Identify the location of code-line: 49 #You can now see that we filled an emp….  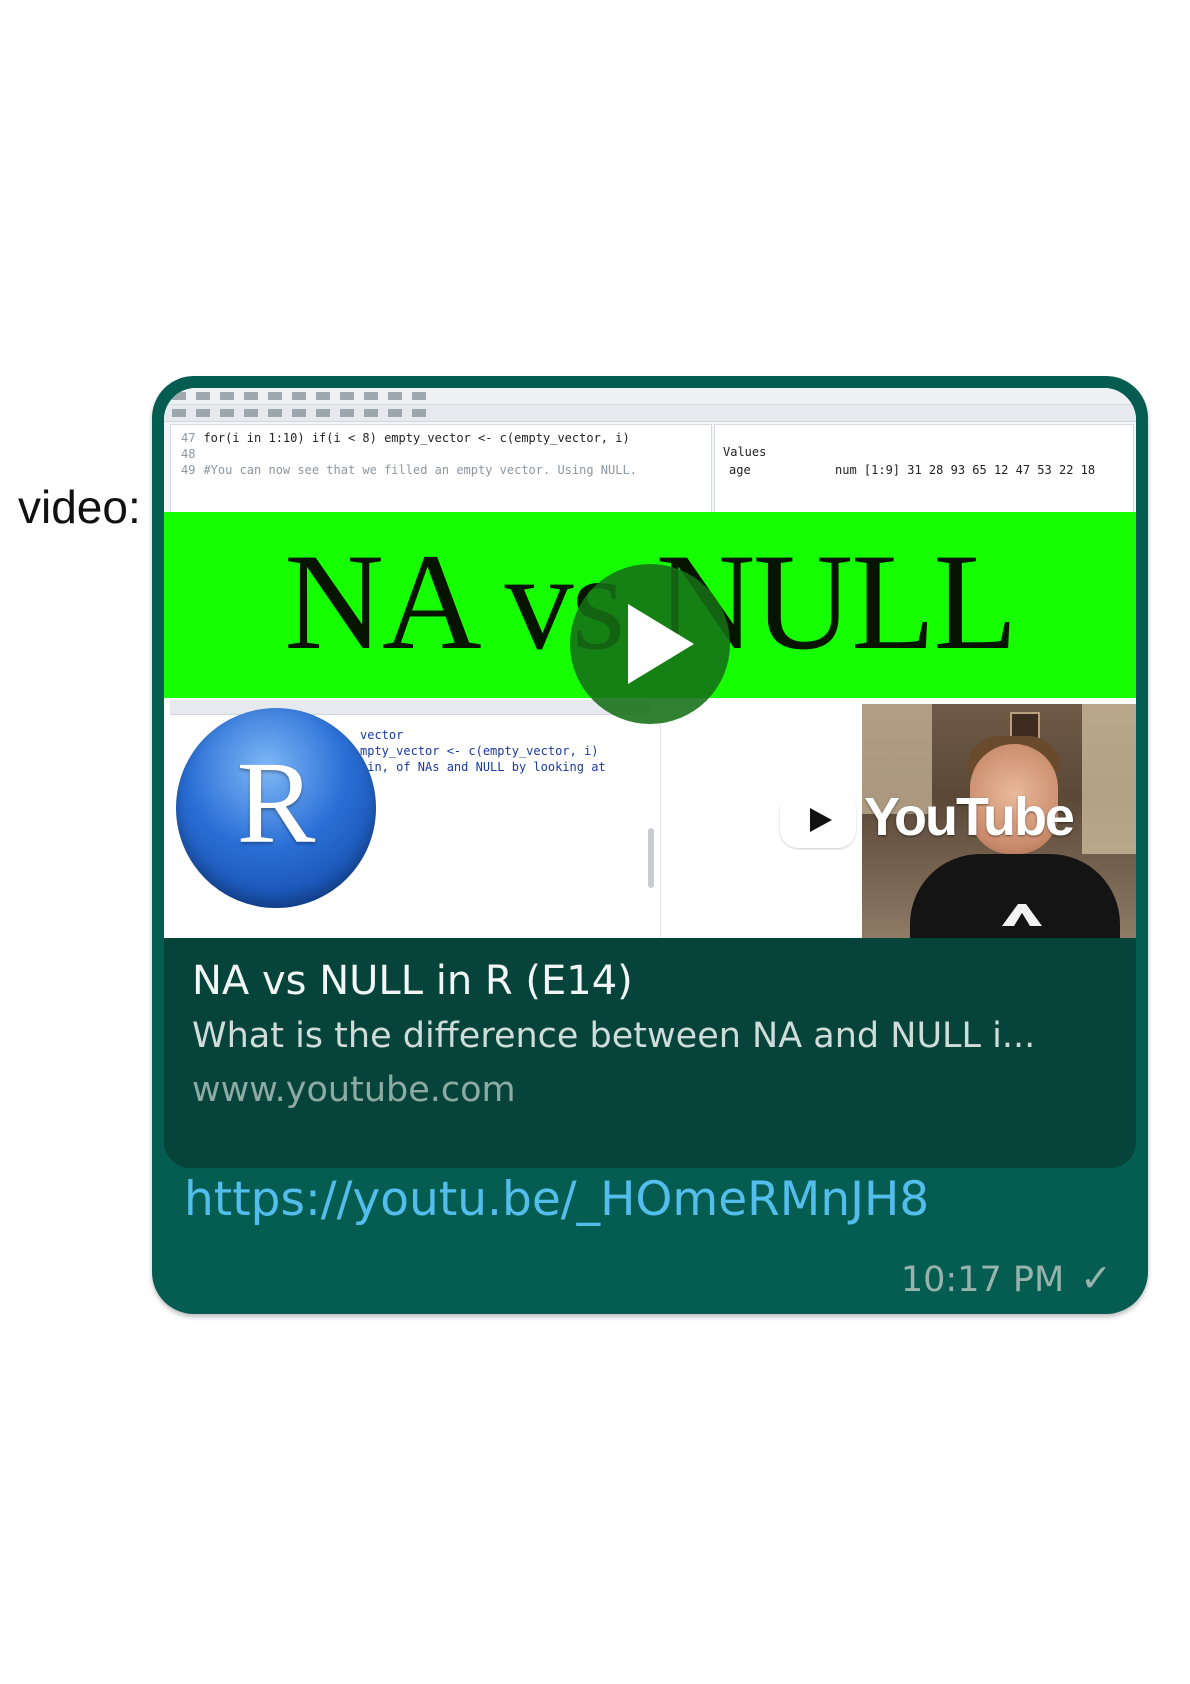
(409, 470).